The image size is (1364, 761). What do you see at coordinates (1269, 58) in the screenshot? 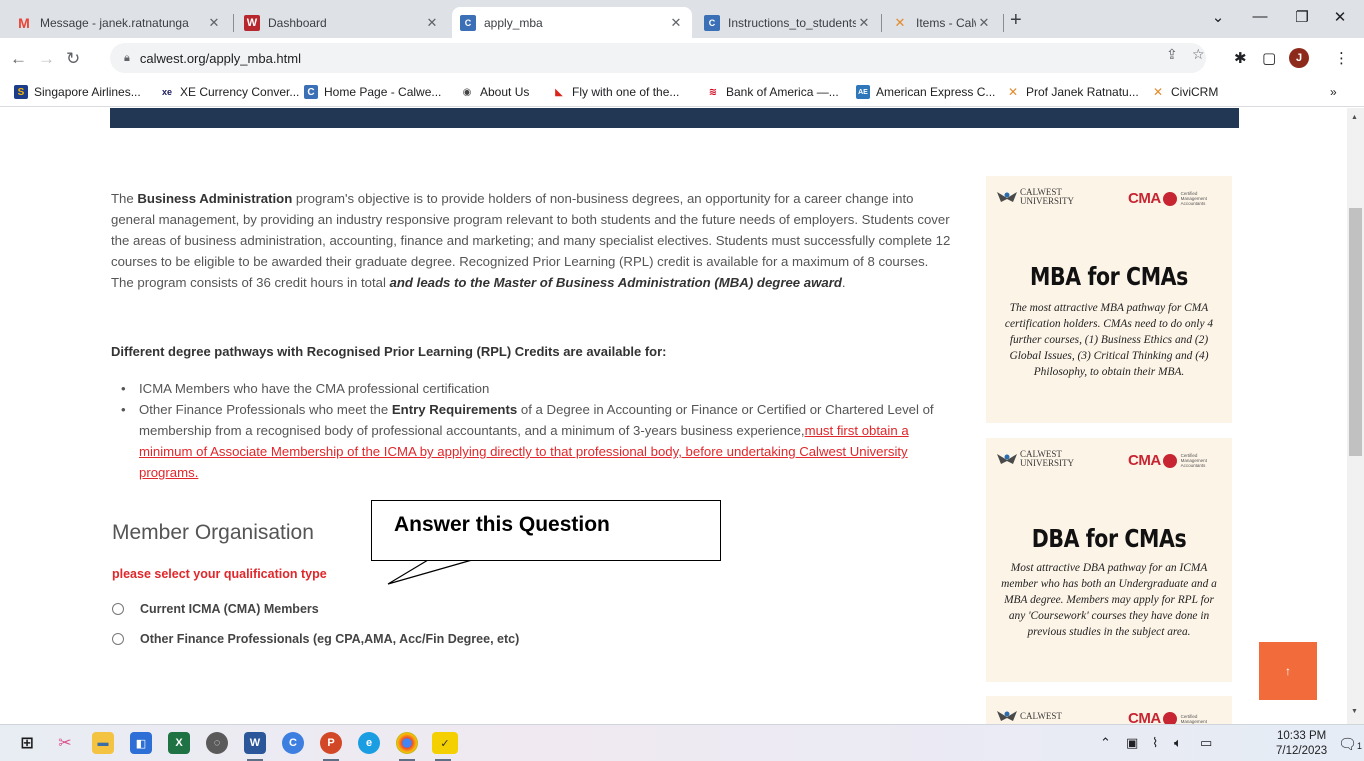
I see `side-panel-icon: ▢` at bounding box center [1269, 58].